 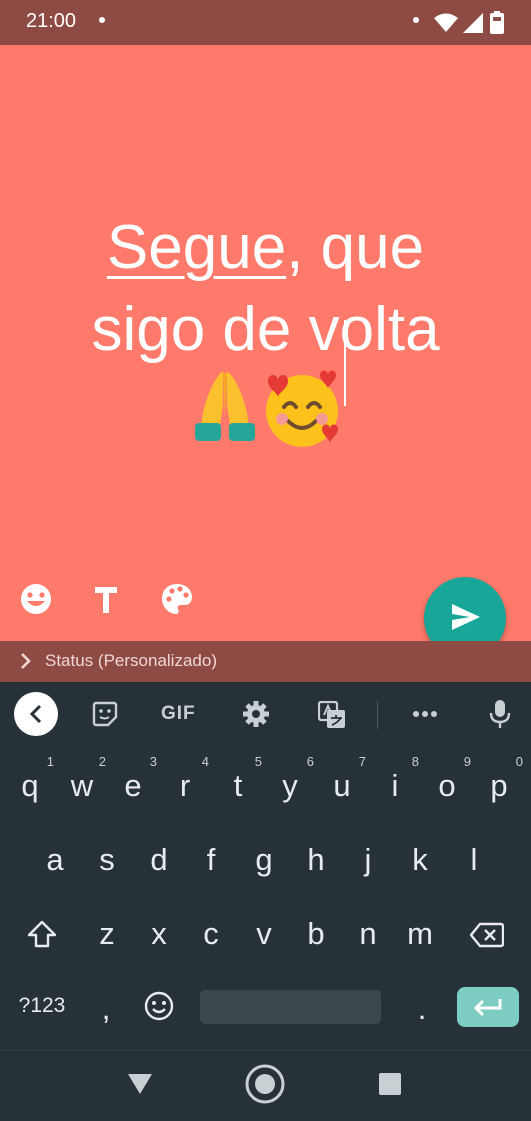 What do you see at coordinates (178, 714) in the screenshot?
I see `gif-button: GIF` at bounding box center [178, 714].